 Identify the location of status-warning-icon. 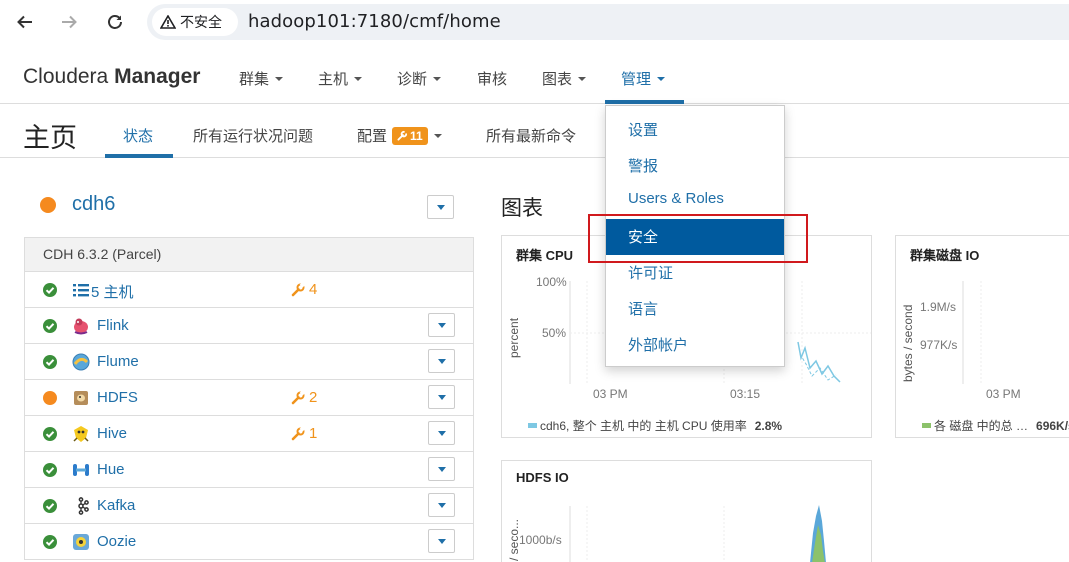
(50, 398).